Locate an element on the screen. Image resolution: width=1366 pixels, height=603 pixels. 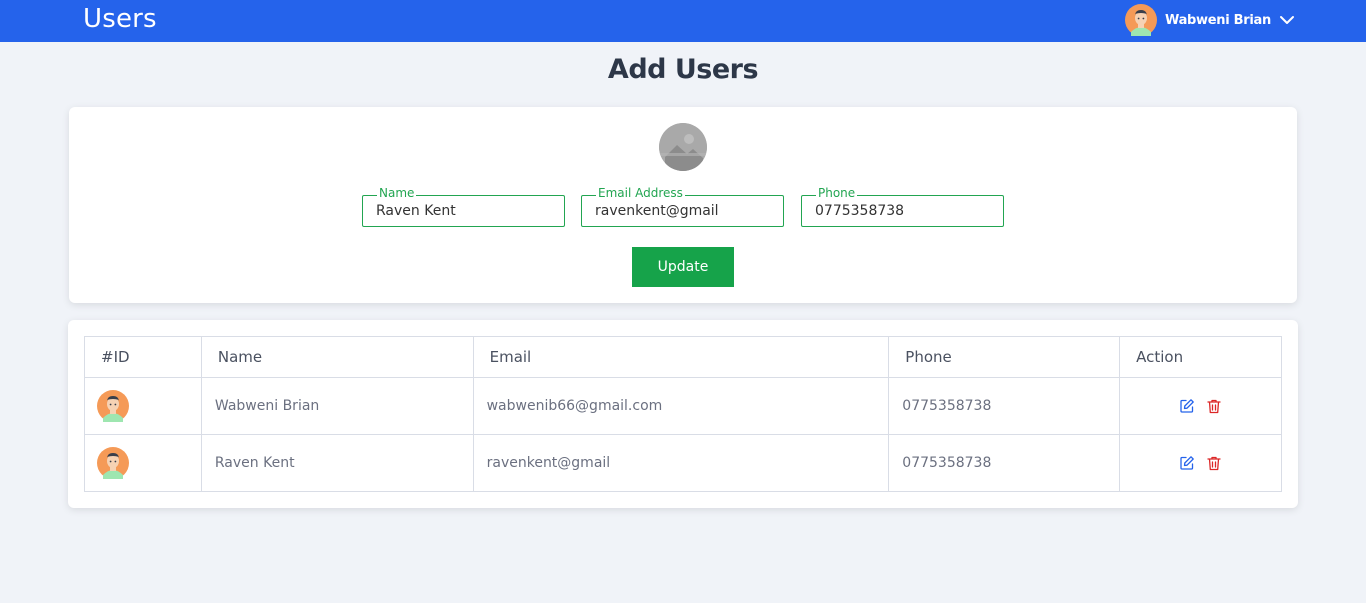
table-header-row: #ID Name Email Phone Action is located at coordinates (683, 357).